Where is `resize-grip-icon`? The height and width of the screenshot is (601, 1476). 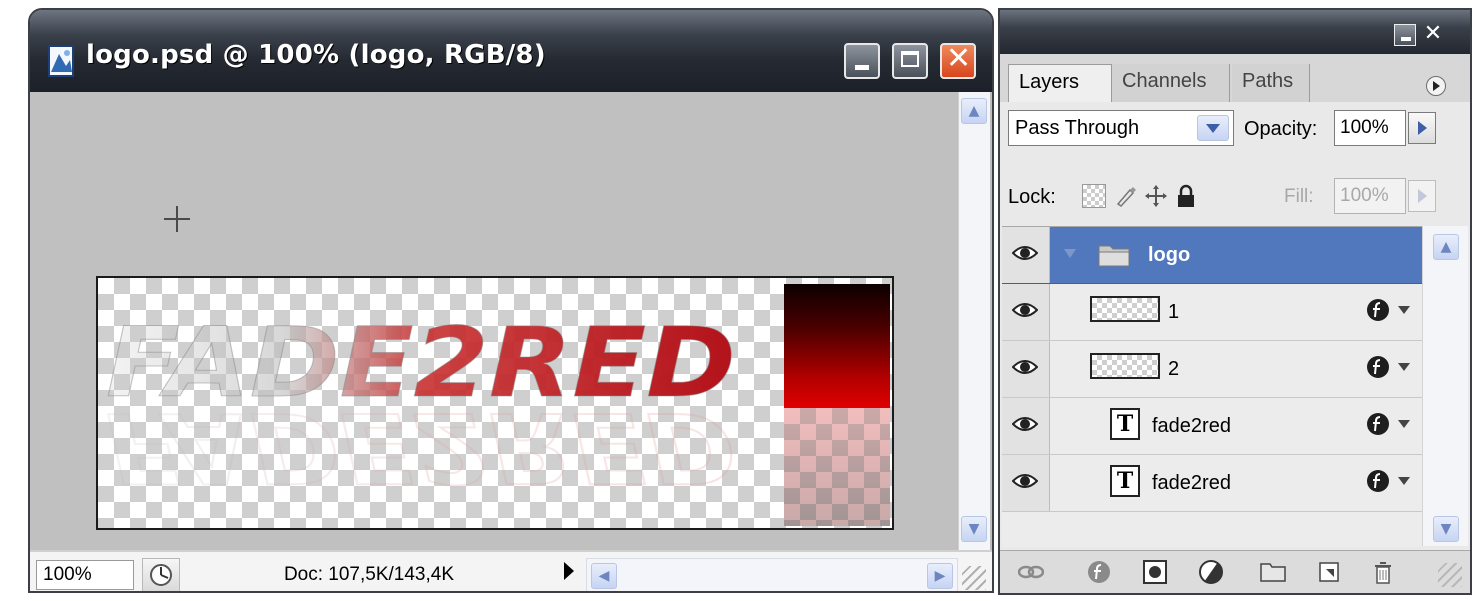 resize-grip-icon is located at coordinates (974, 578).